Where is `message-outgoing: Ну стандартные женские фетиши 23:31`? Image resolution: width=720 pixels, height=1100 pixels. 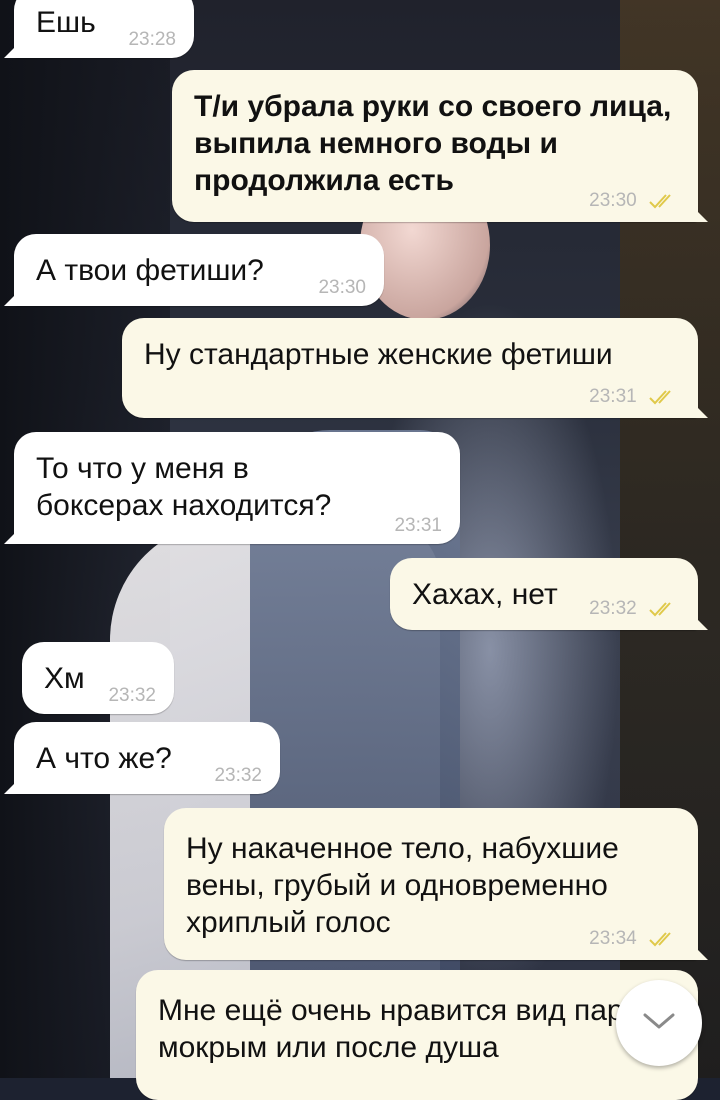
message-outgoing: Ну стандартные женские фетиши 23:31 is located at coordinates (415, 368).